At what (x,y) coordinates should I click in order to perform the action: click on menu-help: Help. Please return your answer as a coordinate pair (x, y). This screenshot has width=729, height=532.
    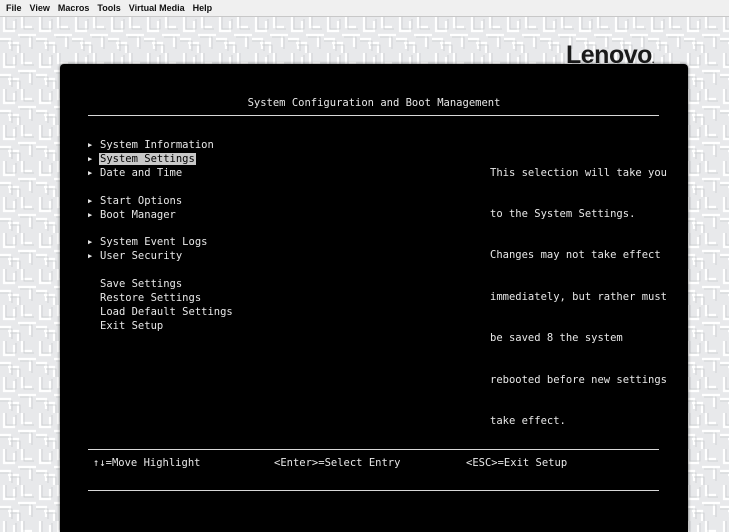
    Looking at the image, I should click on (203, 8).